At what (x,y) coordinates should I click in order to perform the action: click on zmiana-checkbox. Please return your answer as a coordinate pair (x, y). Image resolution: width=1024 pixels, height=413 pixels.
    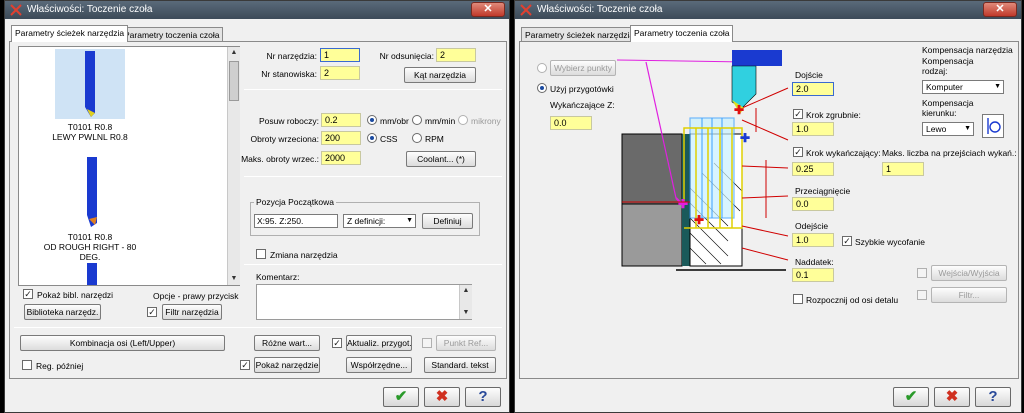
    Looking at the image, I should click on (261, 254).